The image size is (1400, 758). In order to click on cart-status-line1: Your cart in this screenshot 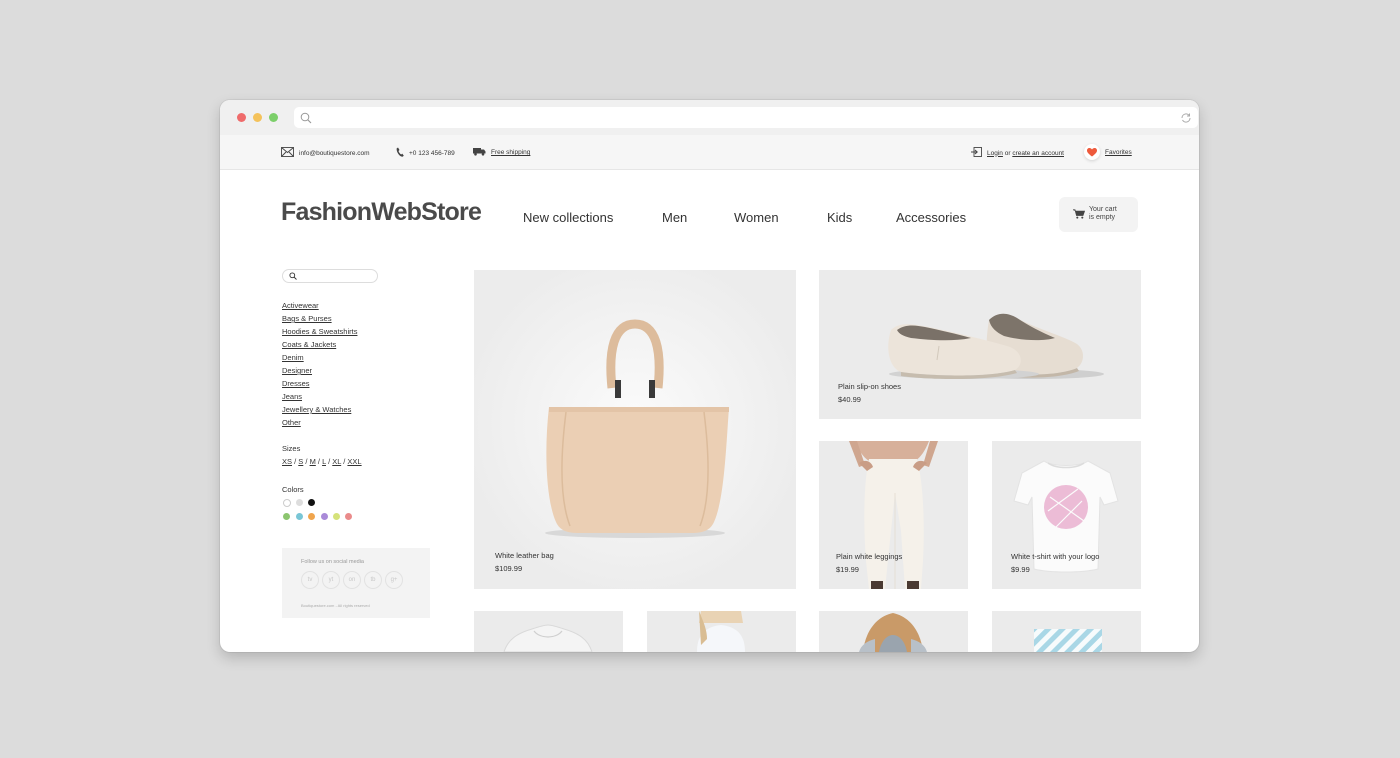, I will do `click(1103, 209)`.